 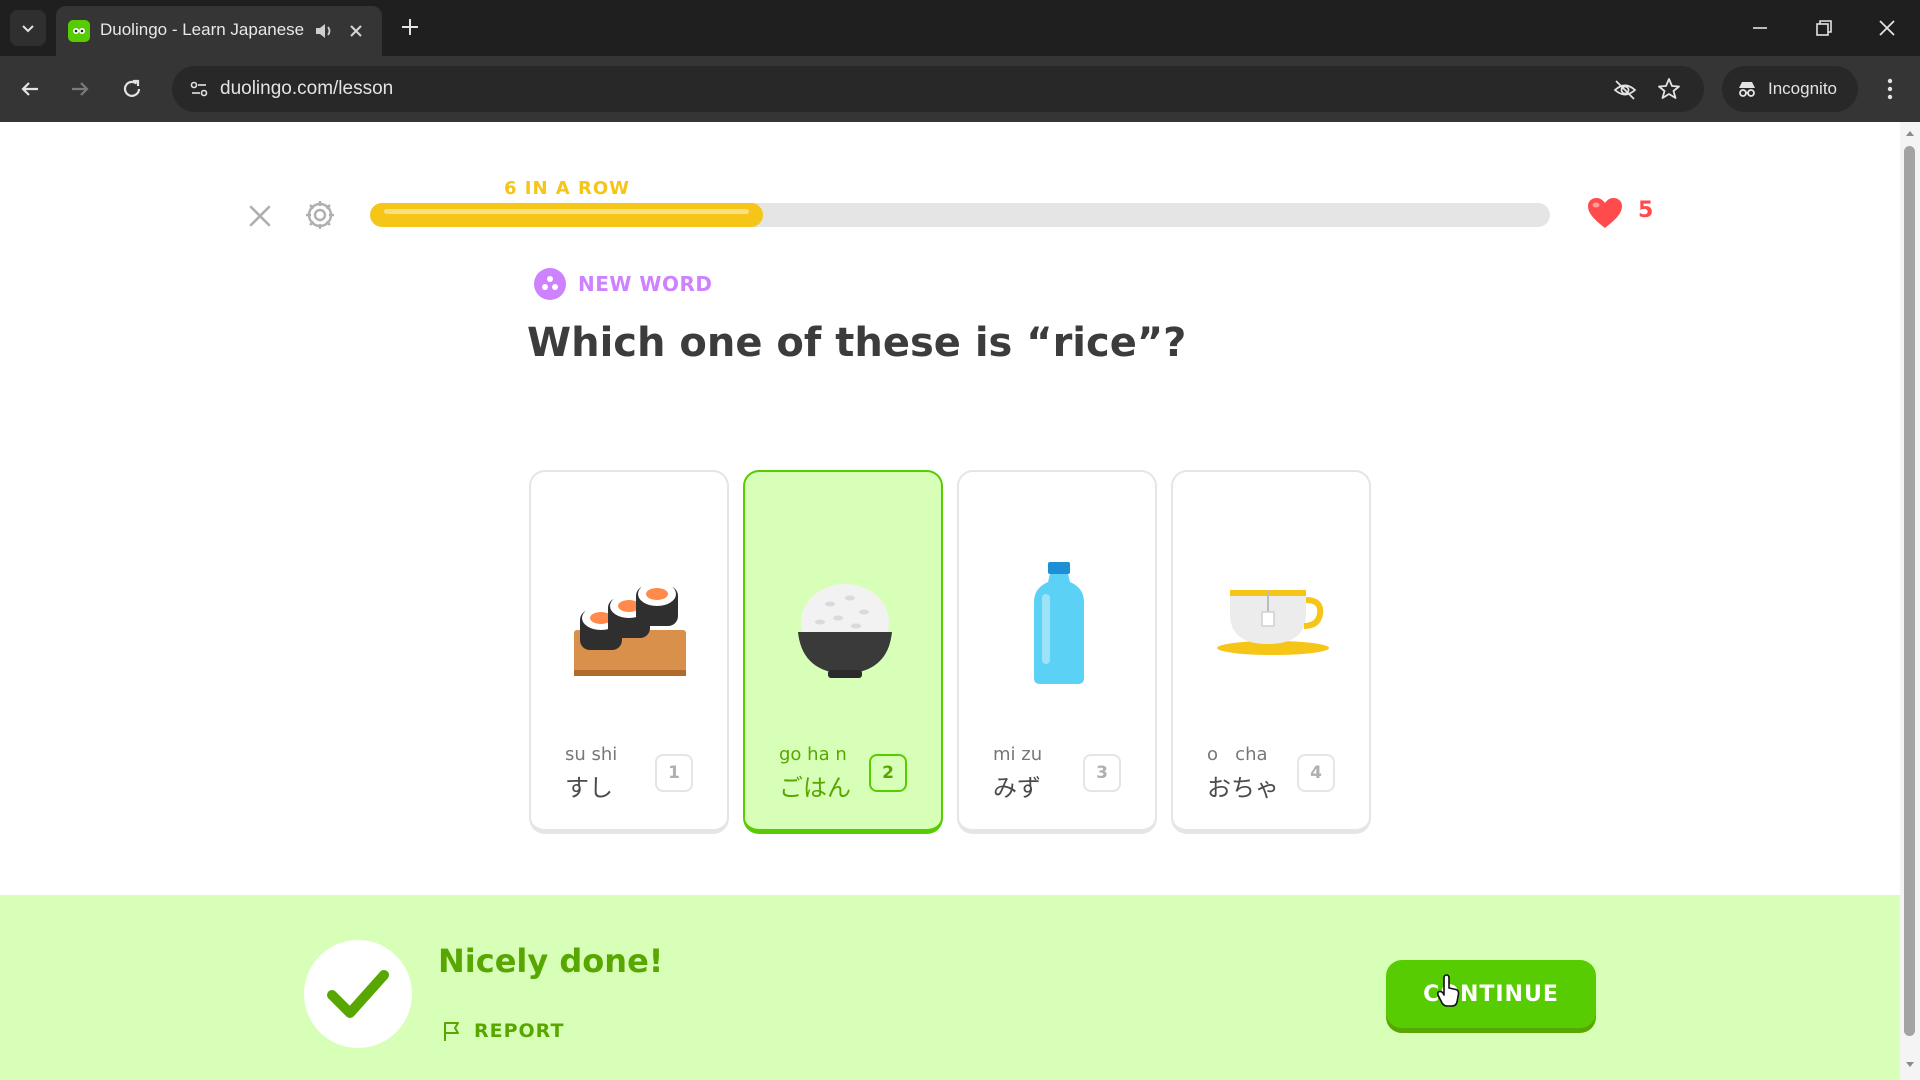 I want to click on checkmark-icon, so click(x=358, y=994).